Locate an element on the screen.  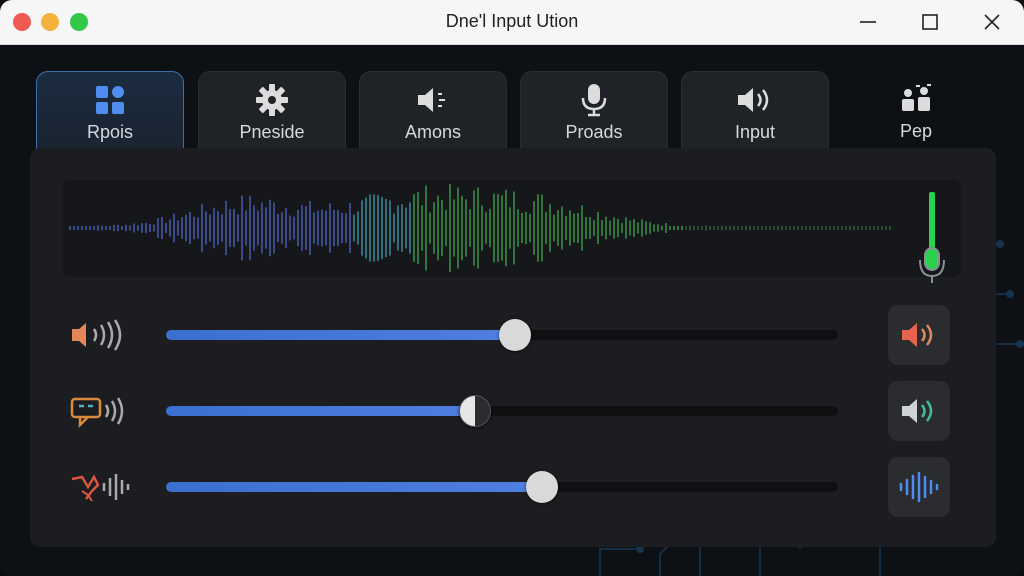
gear-icon is located at coordinates (272, 100).